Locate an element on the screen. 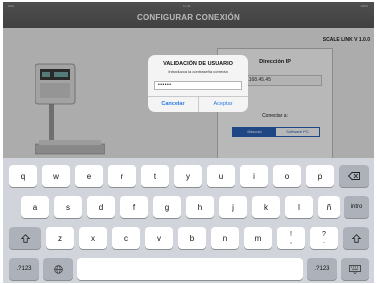 The image size is (377, 284). key-l: l is located at coordinates (299, 207).